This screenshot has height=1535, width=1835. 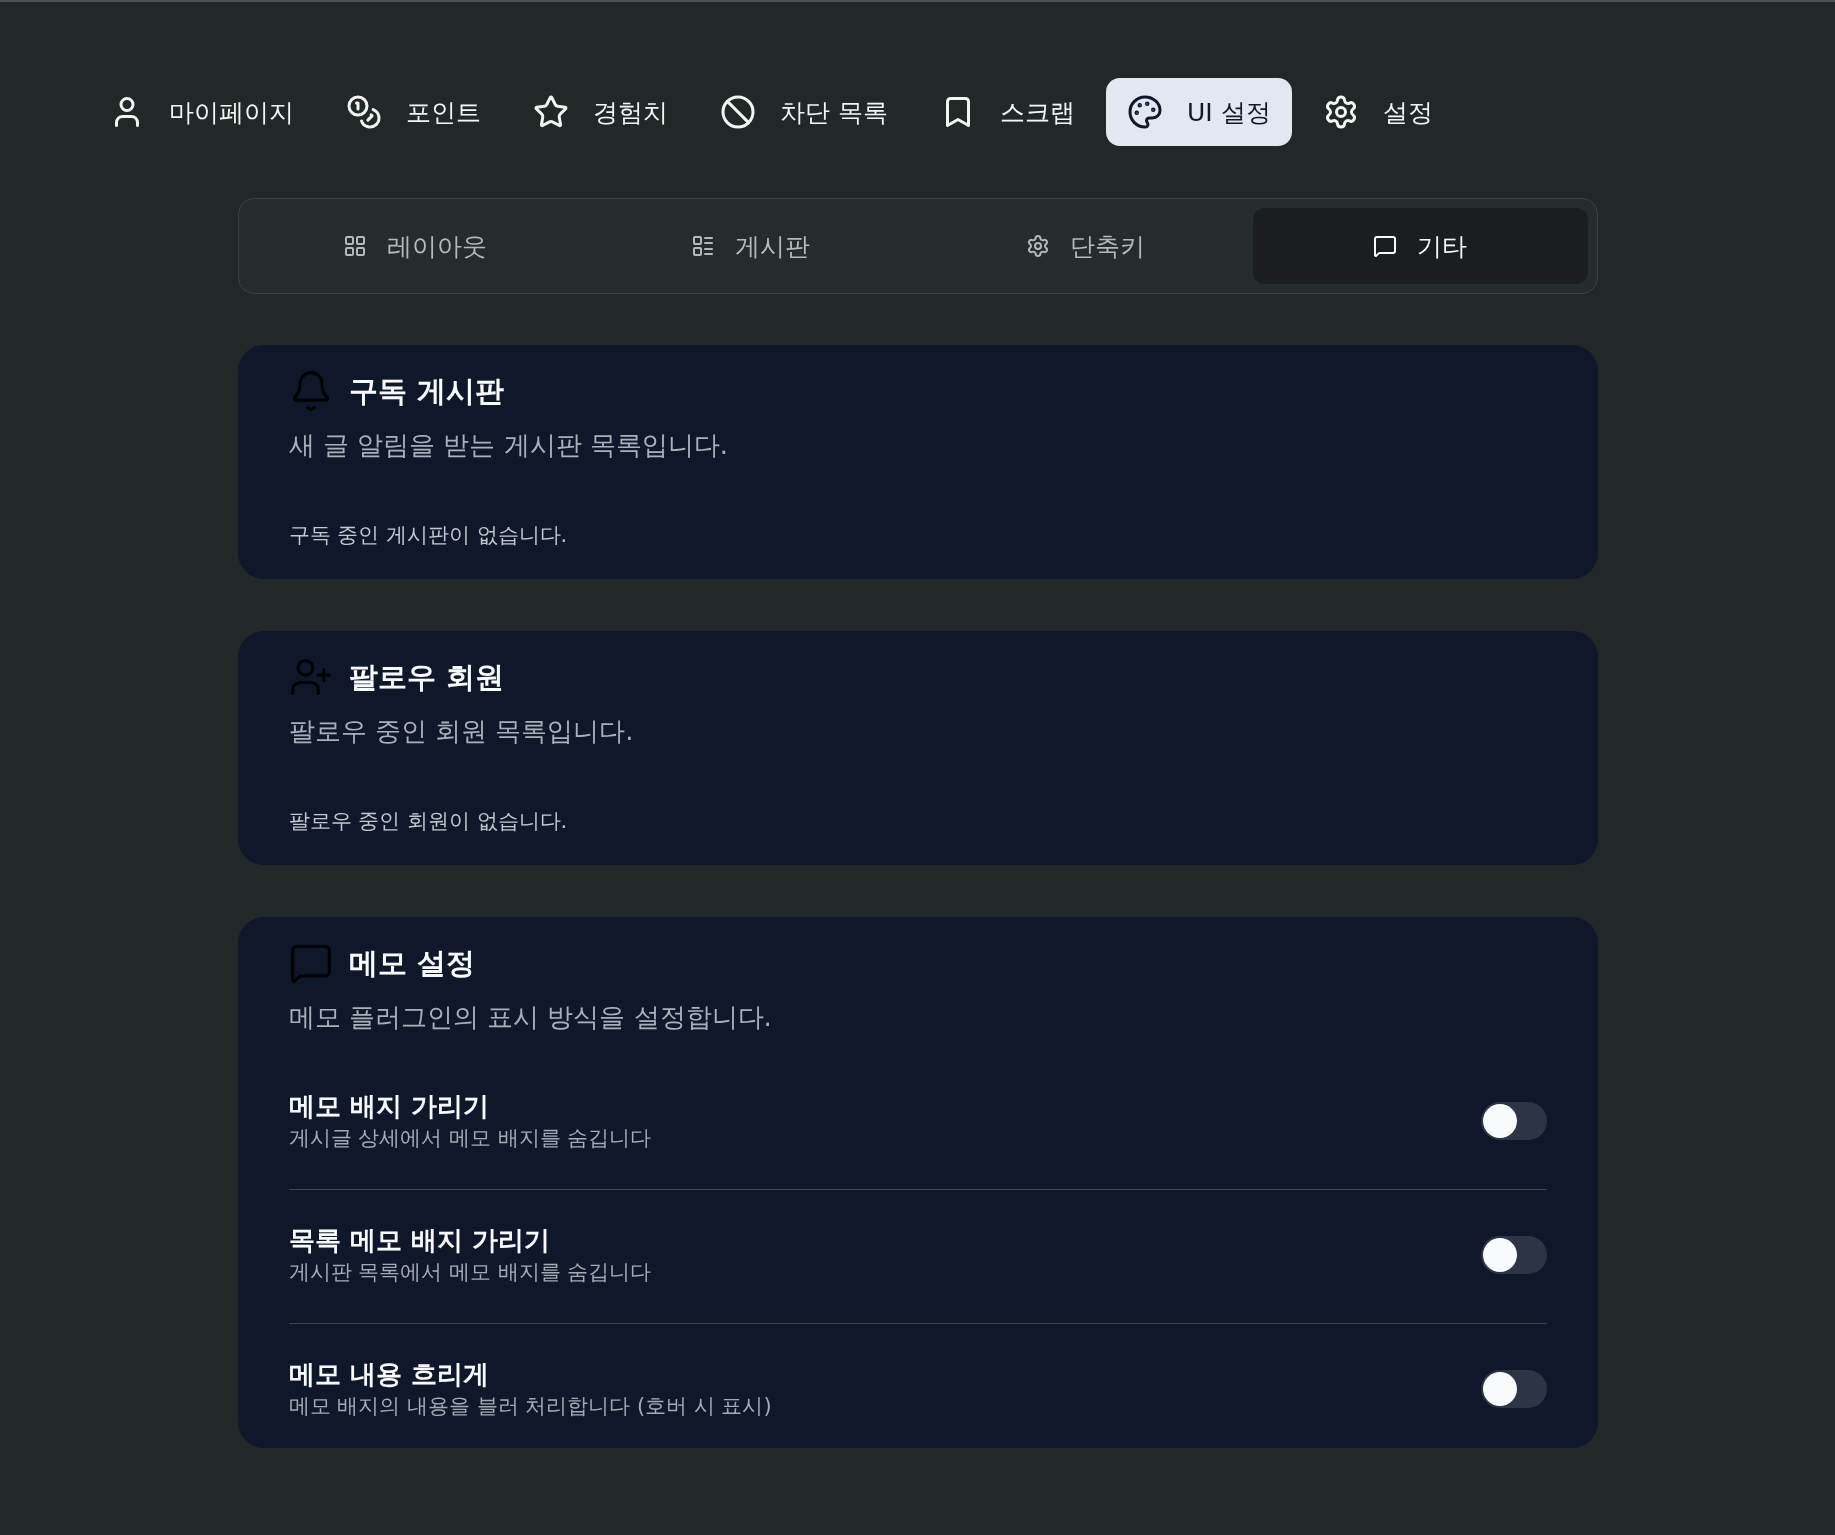 What do you see at coordinates (600, 112) in the screenshot?
I see `nav-item: 경험치` at bounding box center [600, 112].